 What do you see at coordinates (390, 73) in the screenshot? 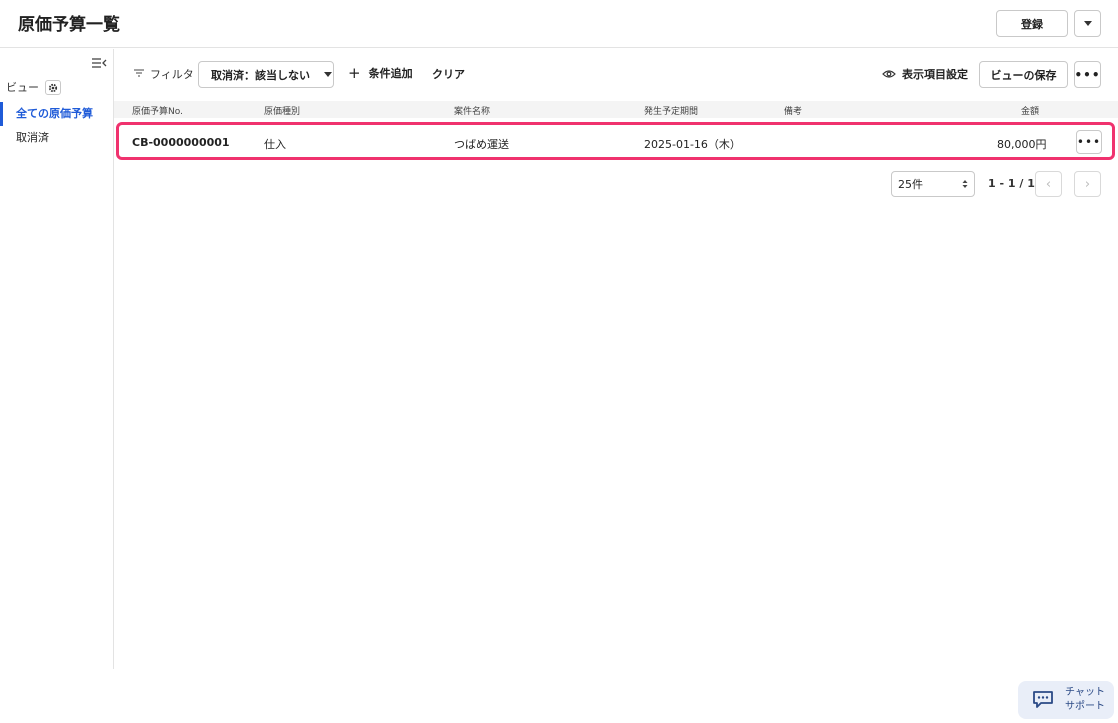
I see `add-condition-label: 条件追加` at bounding box center [390, 73].